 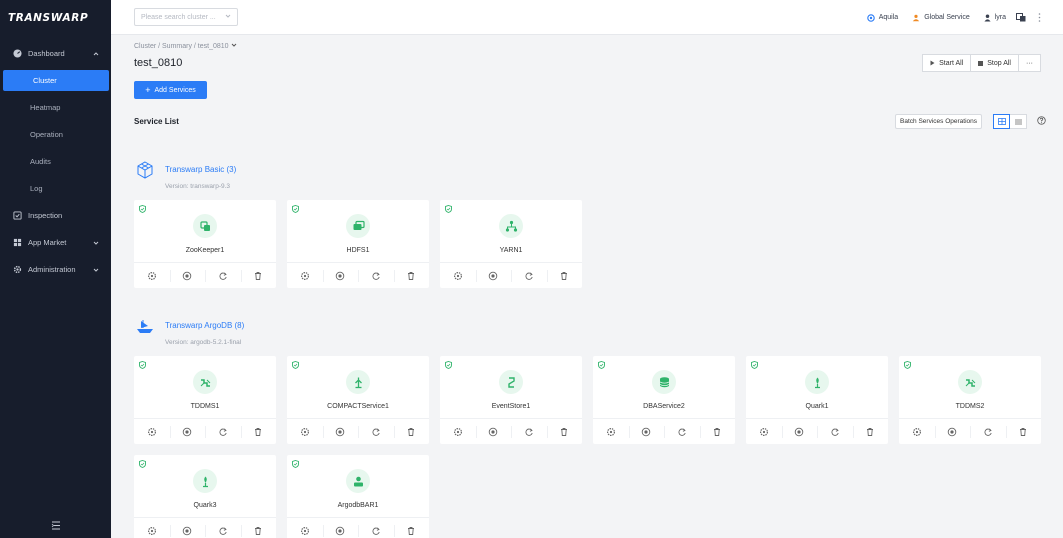 I want to click on sidebar-item-operation: Operation, so click(x=55, y=134).